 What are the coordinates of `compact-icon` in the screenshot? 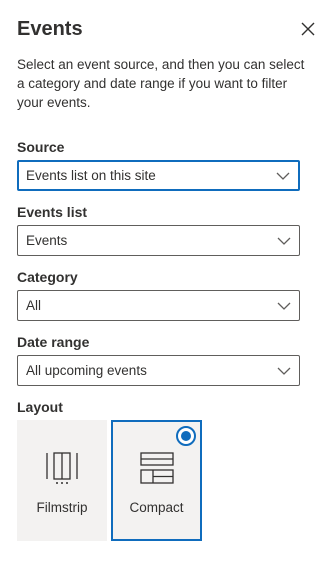 It's located at (156, 468).